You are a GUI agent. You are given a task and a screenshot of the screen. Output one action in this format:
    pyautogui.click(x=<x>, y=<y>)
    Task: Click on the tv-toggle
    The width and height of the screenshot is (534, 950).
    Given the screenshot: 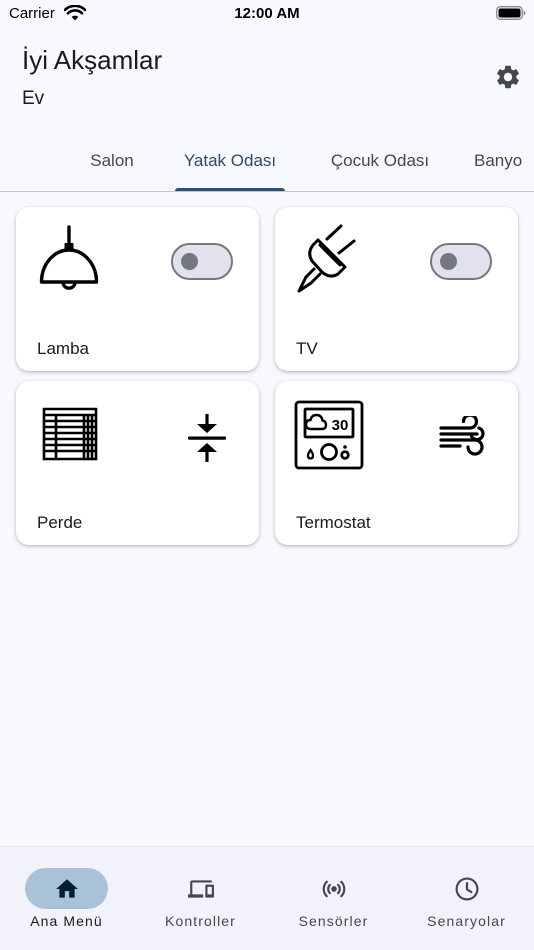 What is the action you would take?
    pyautogui.click(x=461, y=261)
    